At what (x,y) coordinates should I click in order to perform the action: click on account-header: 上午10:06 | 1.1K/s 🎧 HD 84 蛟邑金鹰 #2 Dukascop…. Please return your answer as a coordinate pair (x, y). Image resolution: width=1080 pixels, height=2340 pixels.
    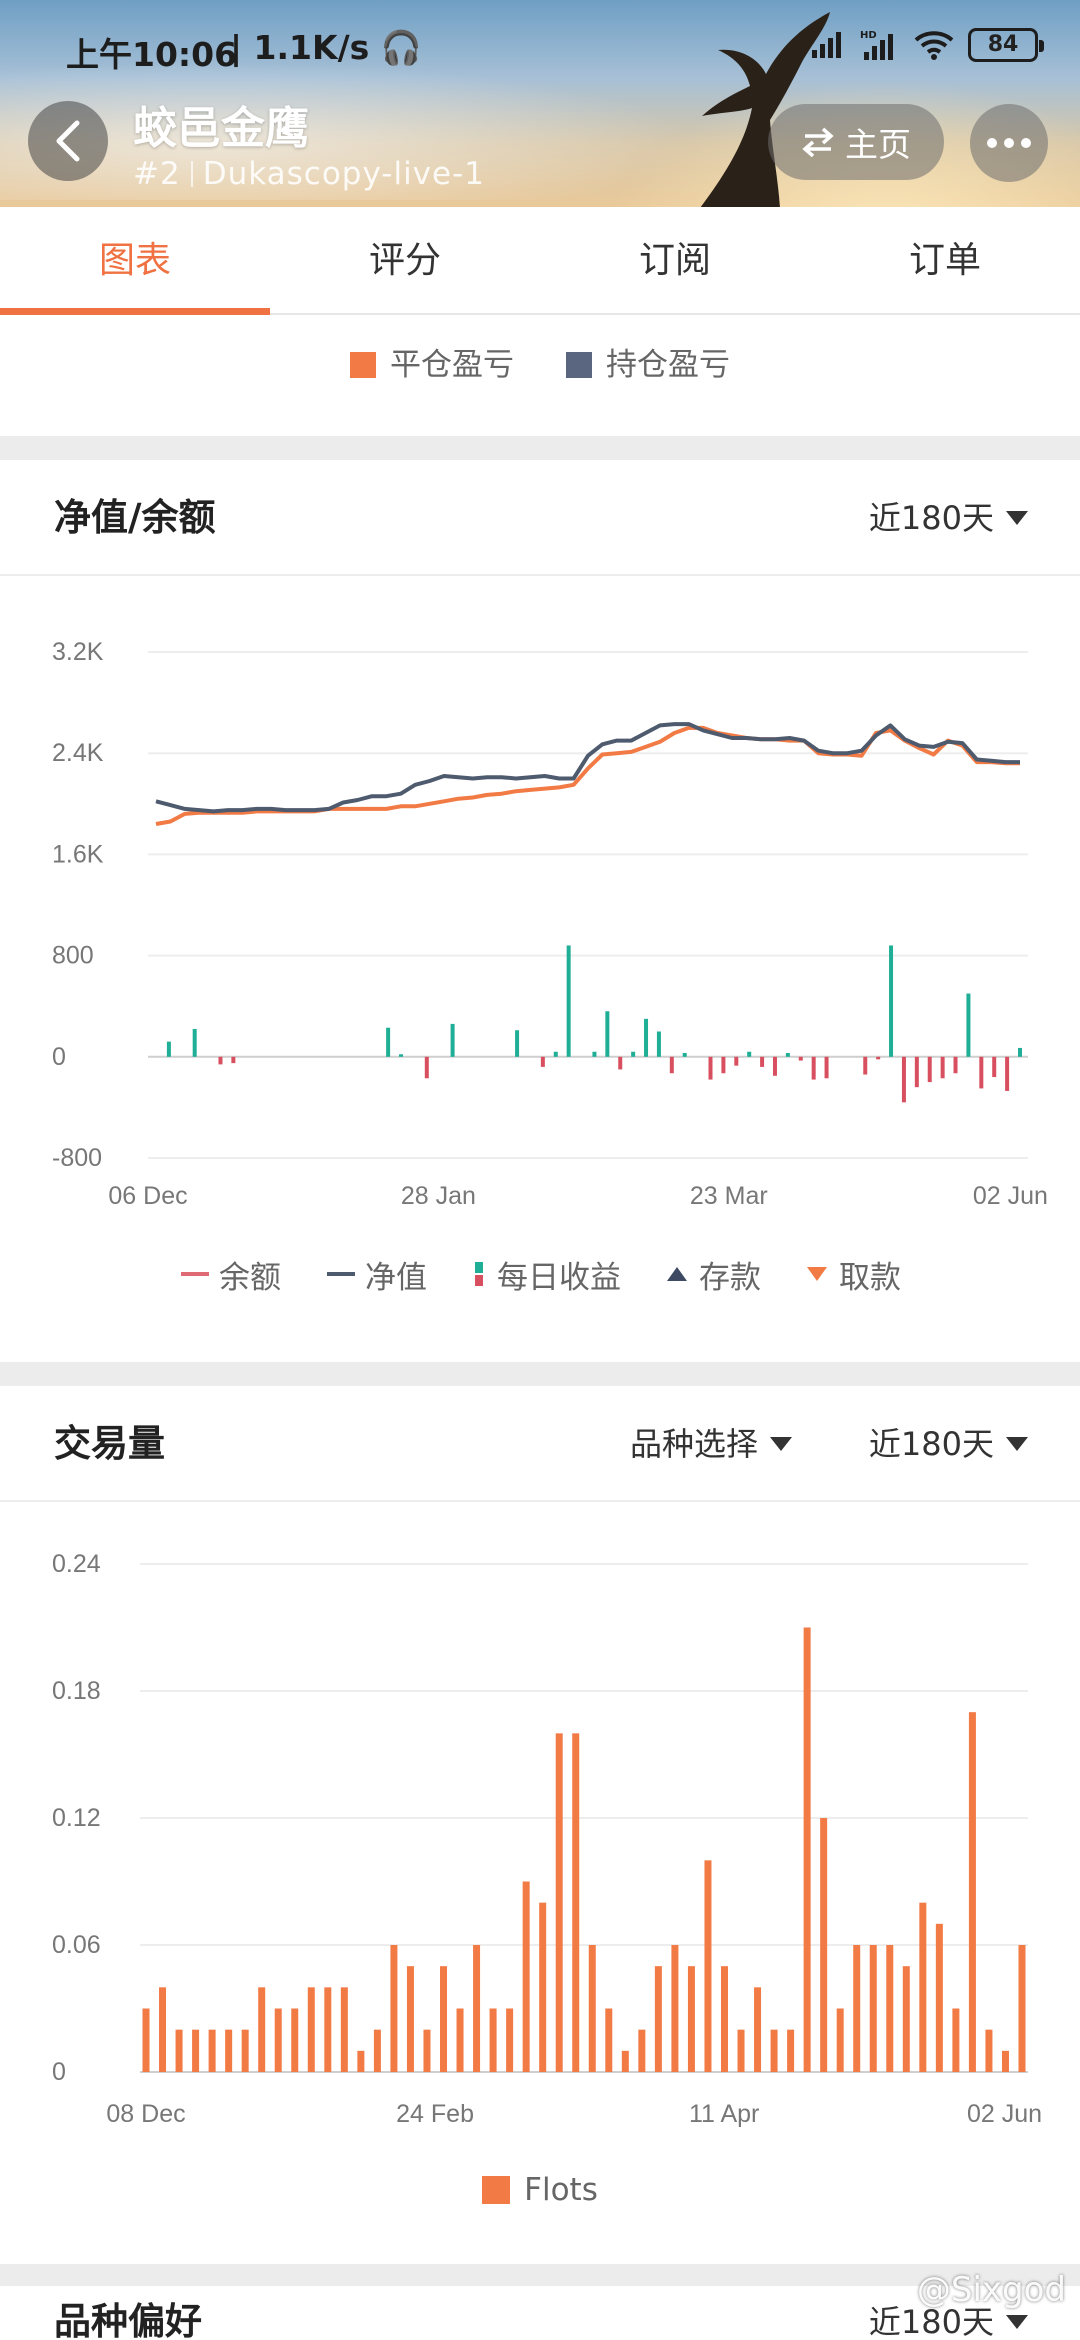
    Looking at the image, I should click on (540, 103).